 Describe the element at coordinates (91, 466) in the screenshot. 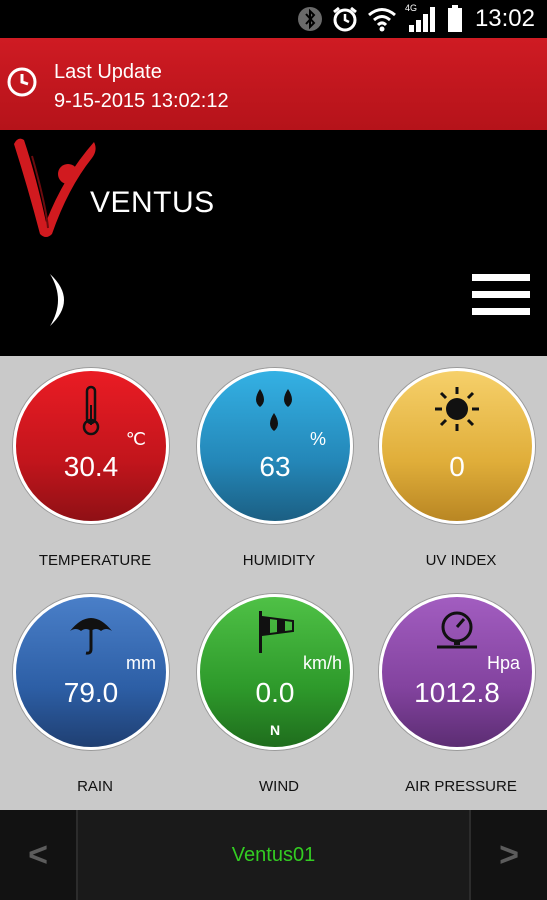

I see `temperature-value: 30.4` at that location.